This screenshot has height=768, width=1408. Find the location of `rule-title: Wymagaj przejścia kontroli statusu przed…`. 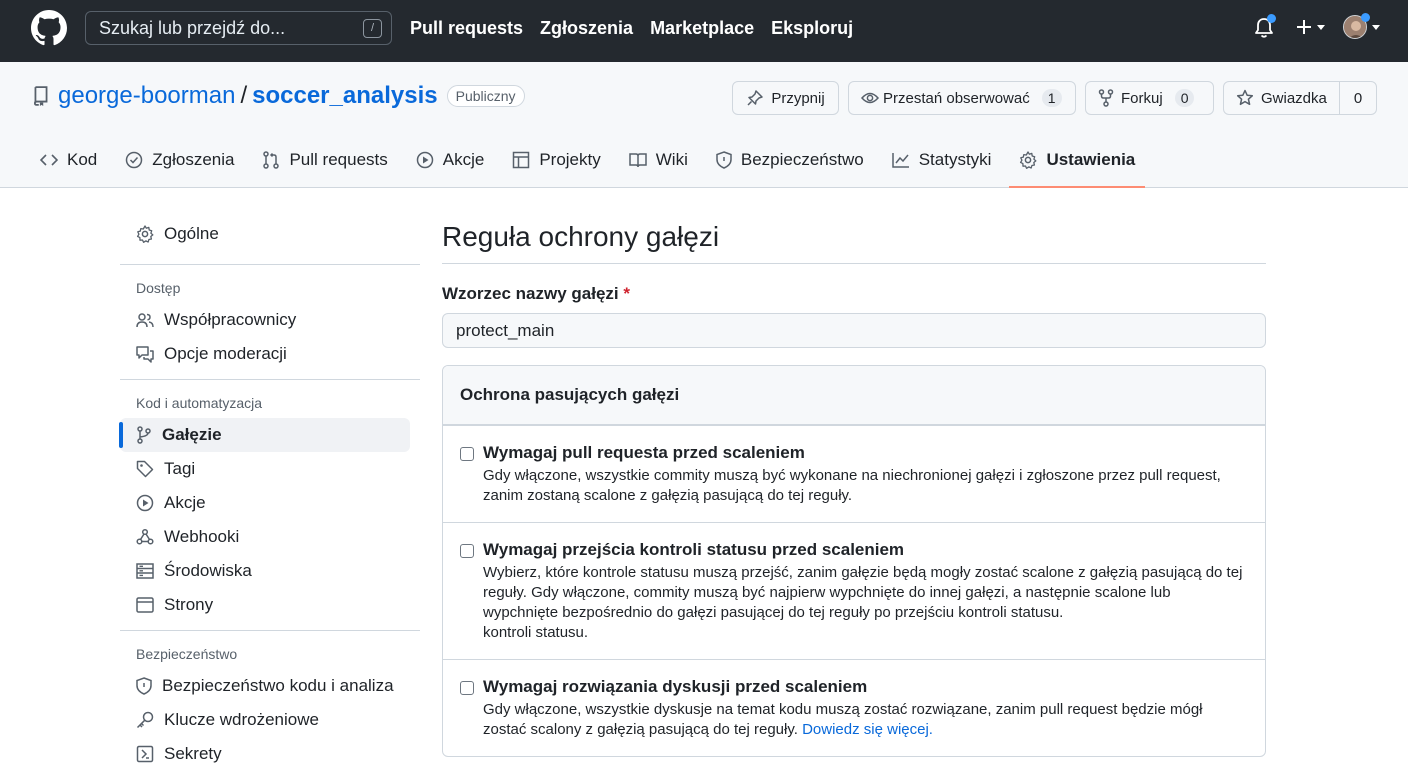

rule-title: Wymagaj przejścia kontroli statusu przed… is located at coordinates (694, 549).